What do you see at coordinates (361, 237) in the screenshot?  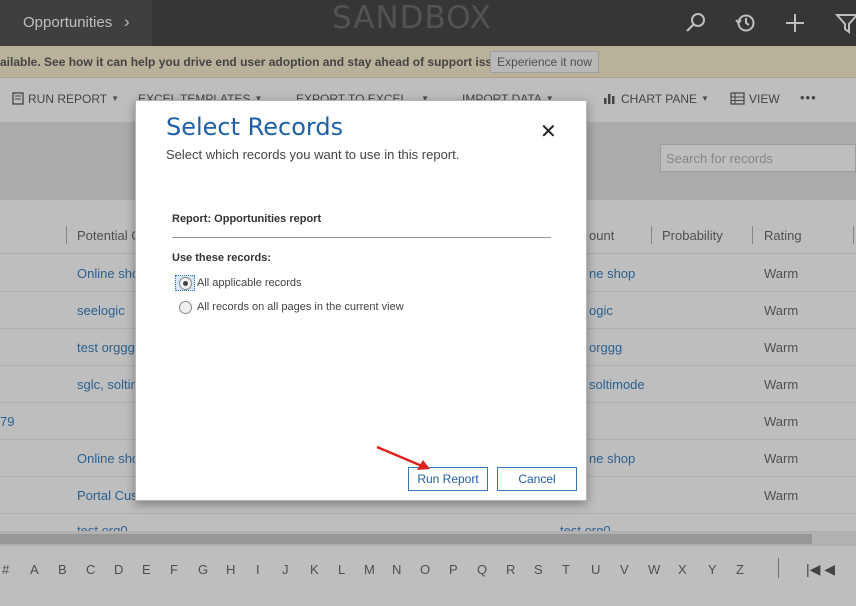 I see `divider` at bounding box center [361, 237].